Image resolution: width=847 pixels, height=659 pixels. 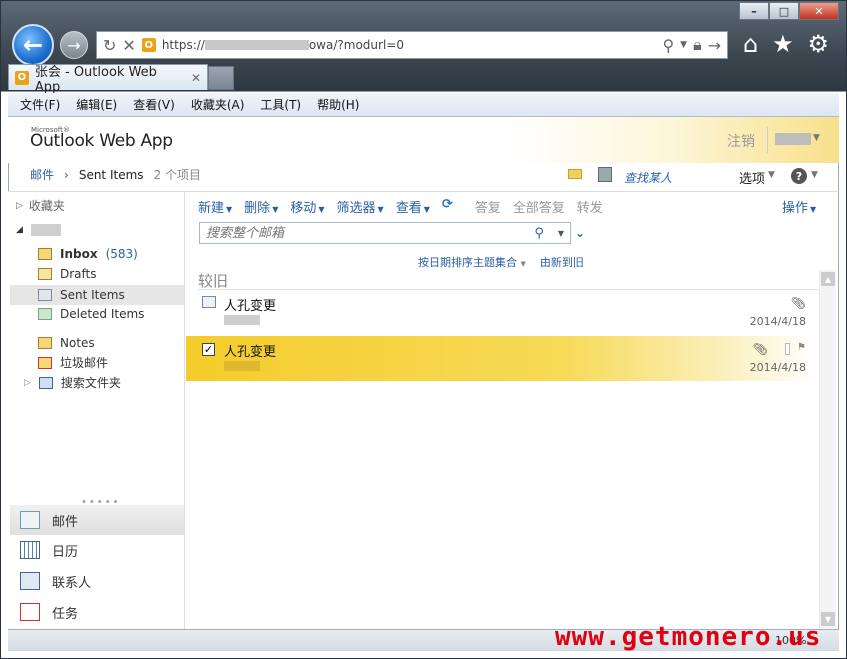 What do you see at coordinates (752, 177) in the screenshot?
I see `options-menu: 选项` at bounding box center [752, 177].